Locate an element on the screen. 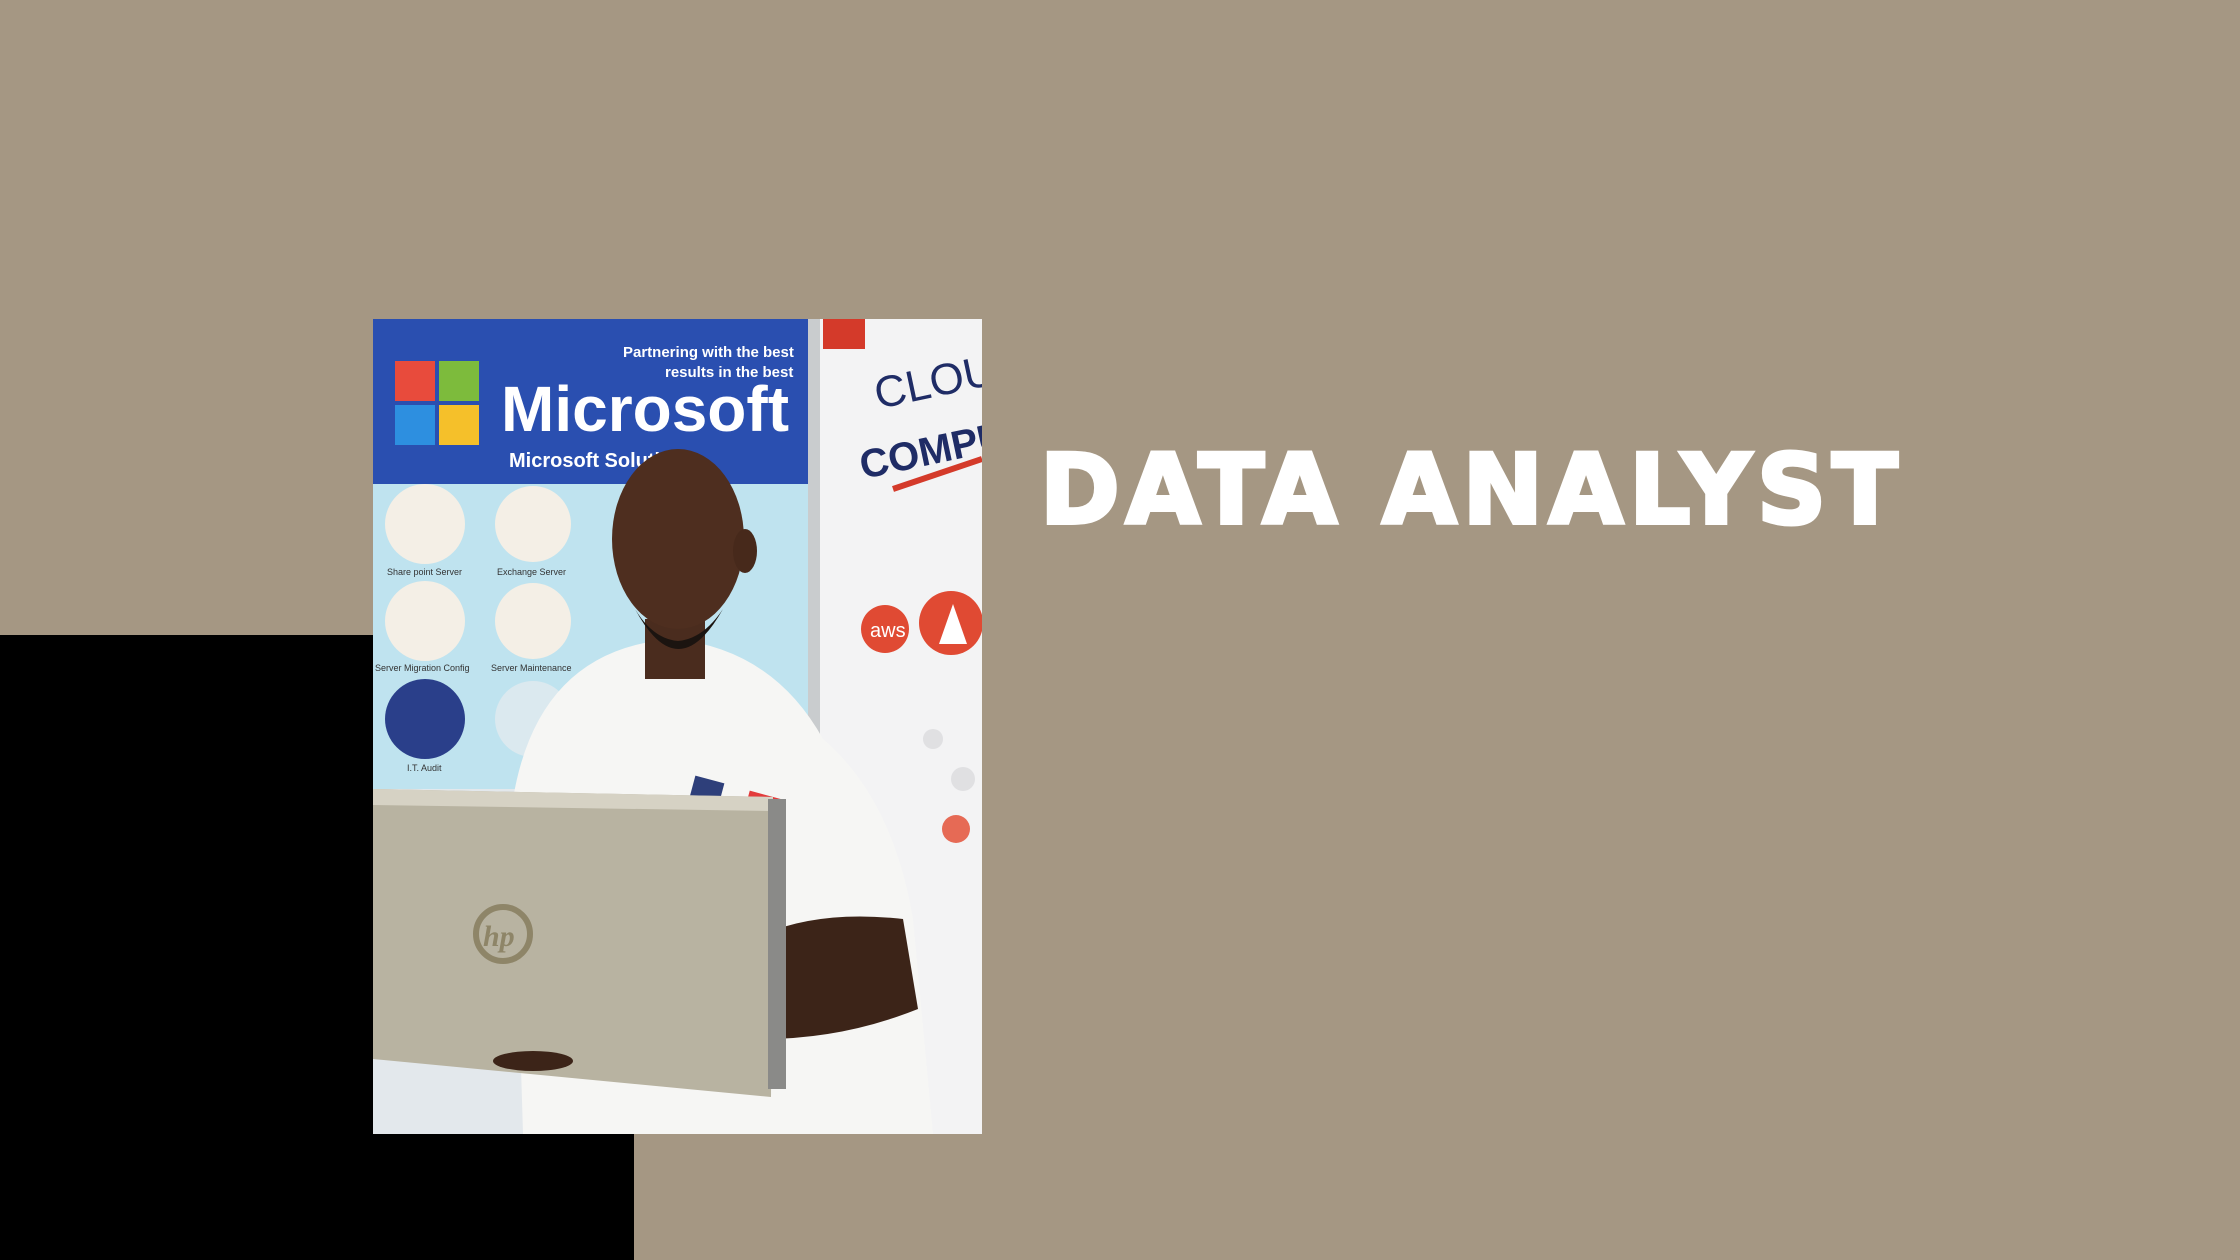 This screenshot has width=2240, height=1260. laptop: hp is located at coordinates (579, 943).